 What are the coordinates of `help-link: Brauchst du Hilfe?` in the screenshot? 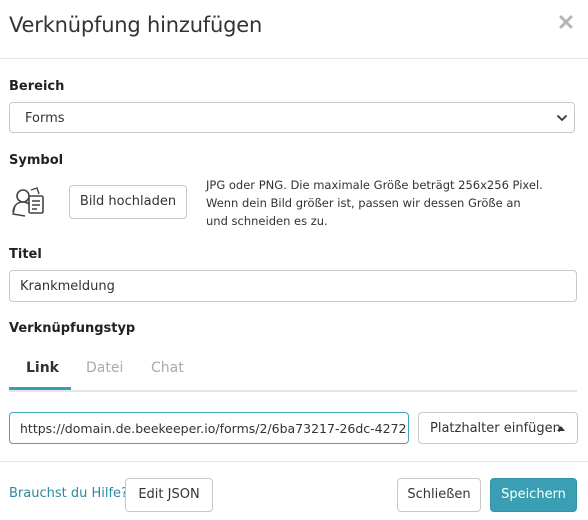 It's located at (68, 493).